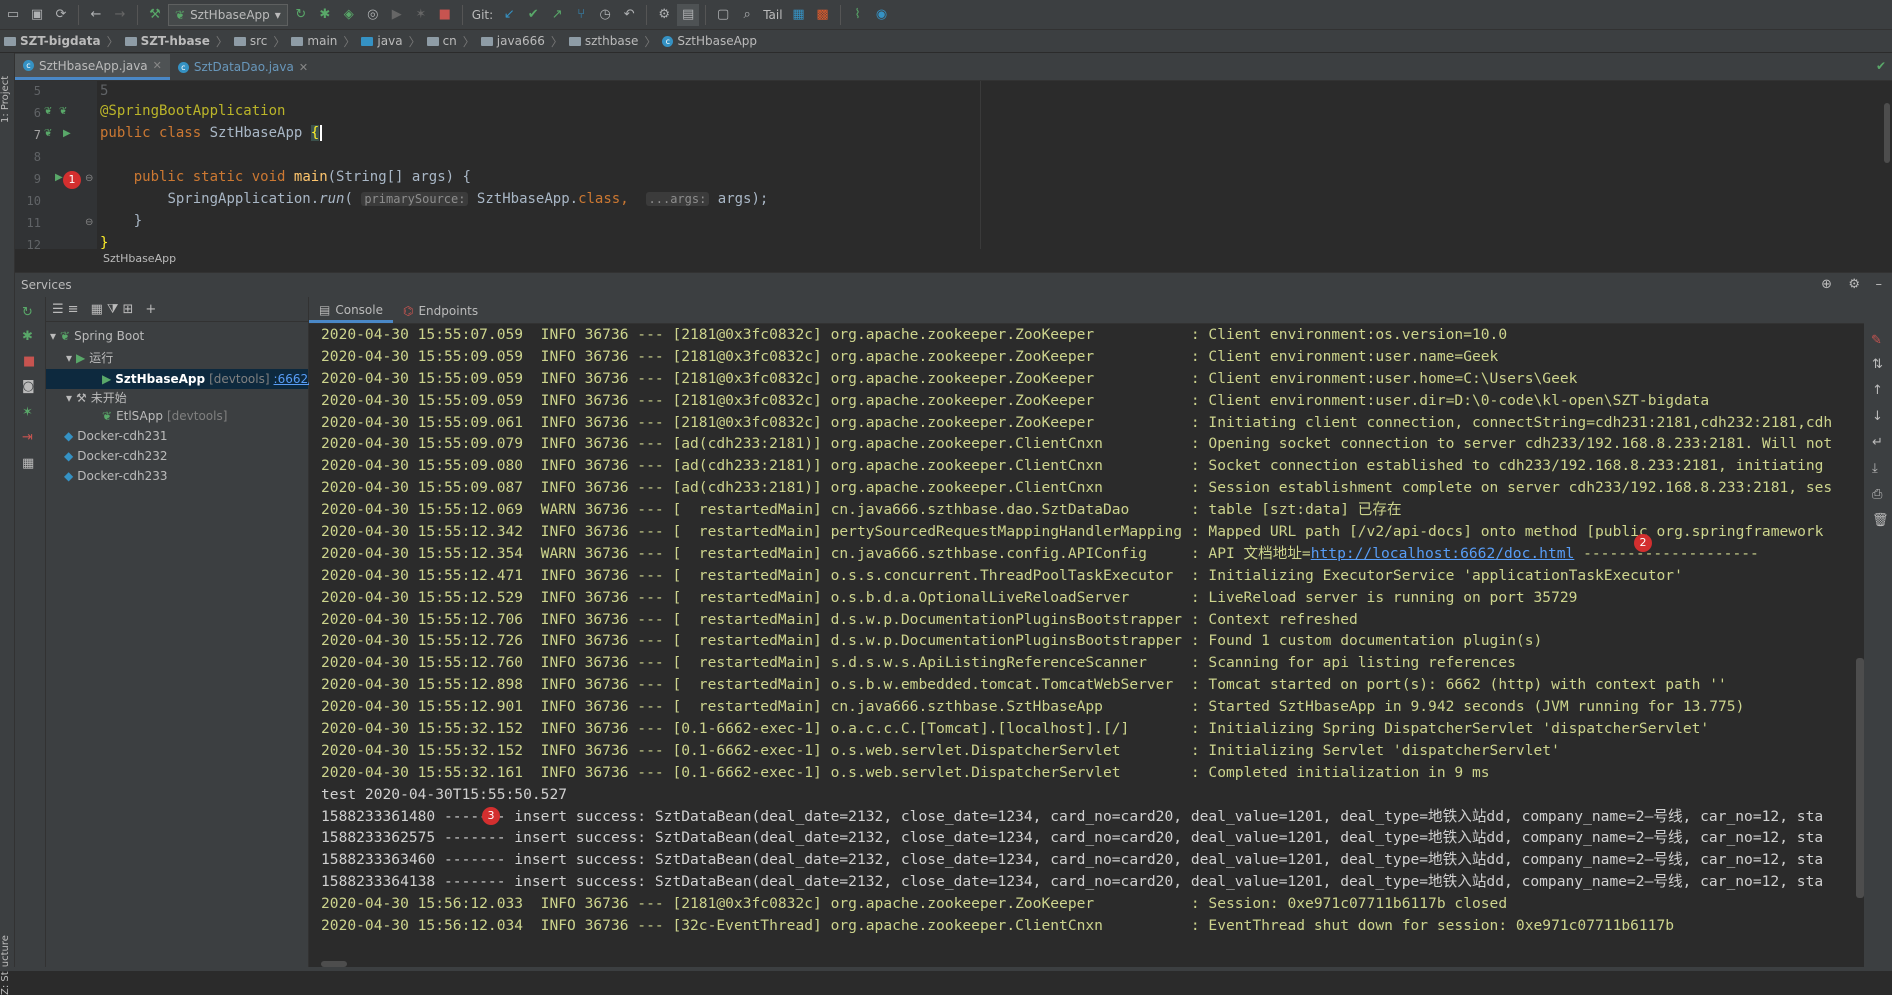 Image resolution: width=1892 pixels, height=995 pixels. I want to click on tab-endpoints: ⌬ Endpoints, so click(440, 311).